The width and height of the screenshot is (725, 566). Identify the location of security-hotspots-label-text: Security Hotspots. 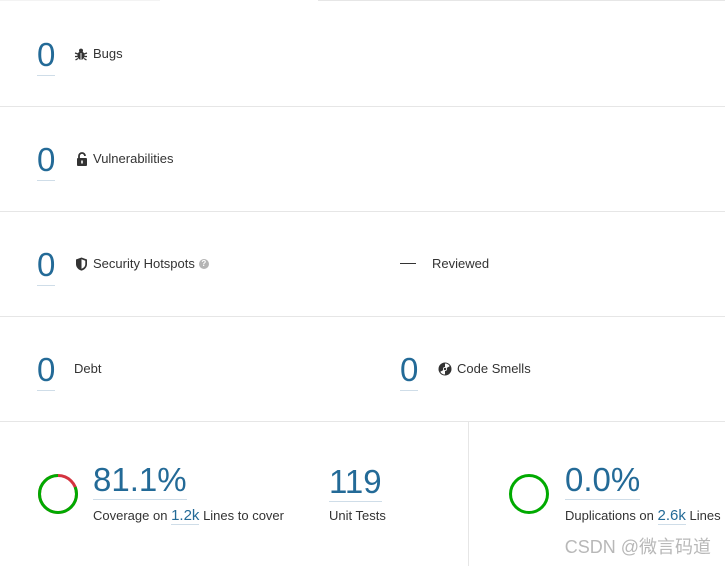
(144, 263).